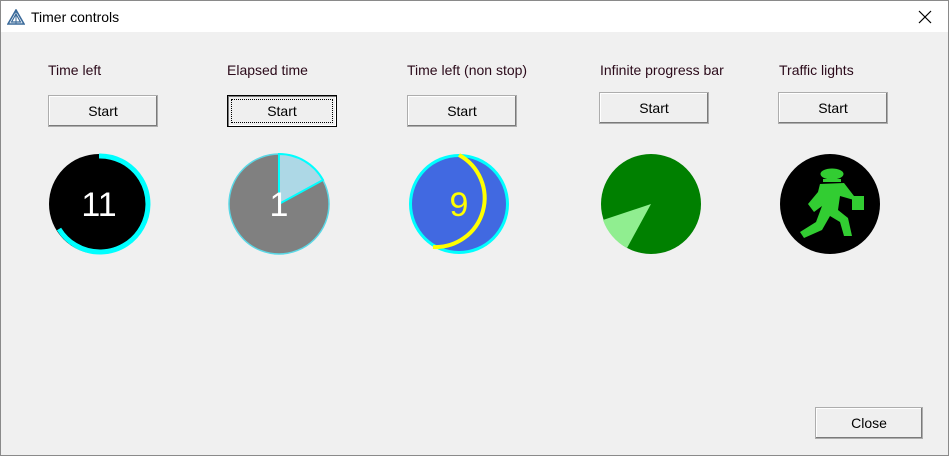 This screenshot has width=949, height=456. What do you see at coordinates (75, 70) in the screenshot?
I see `label-time-left: Time left` at bounding box center [75, 70].